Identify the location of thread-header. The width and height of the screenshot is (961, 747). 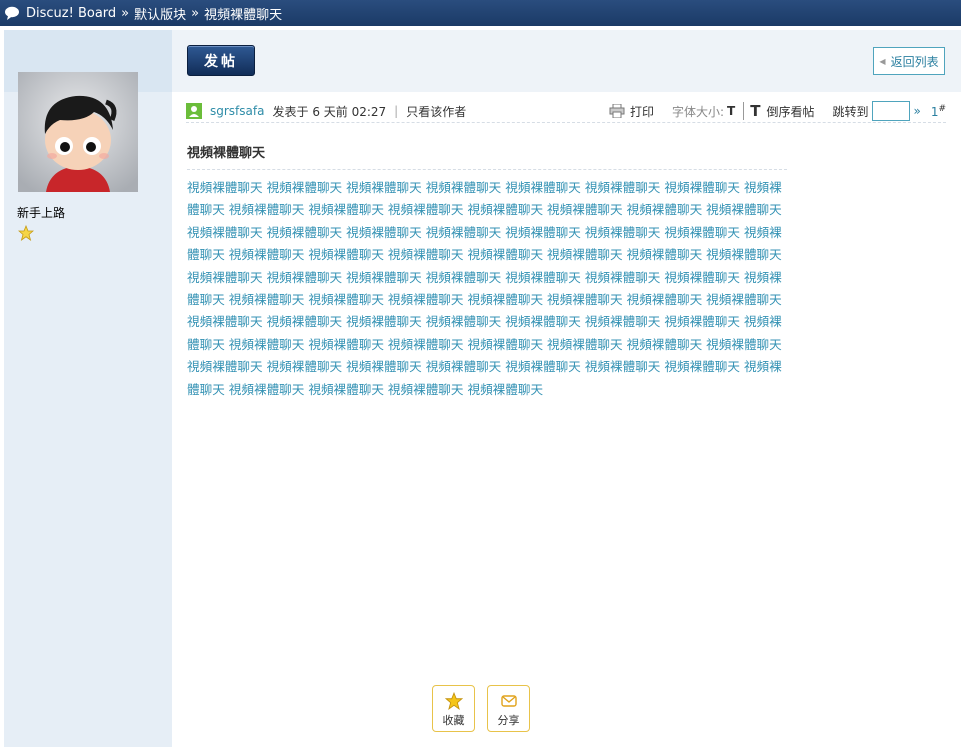
(566, 61).